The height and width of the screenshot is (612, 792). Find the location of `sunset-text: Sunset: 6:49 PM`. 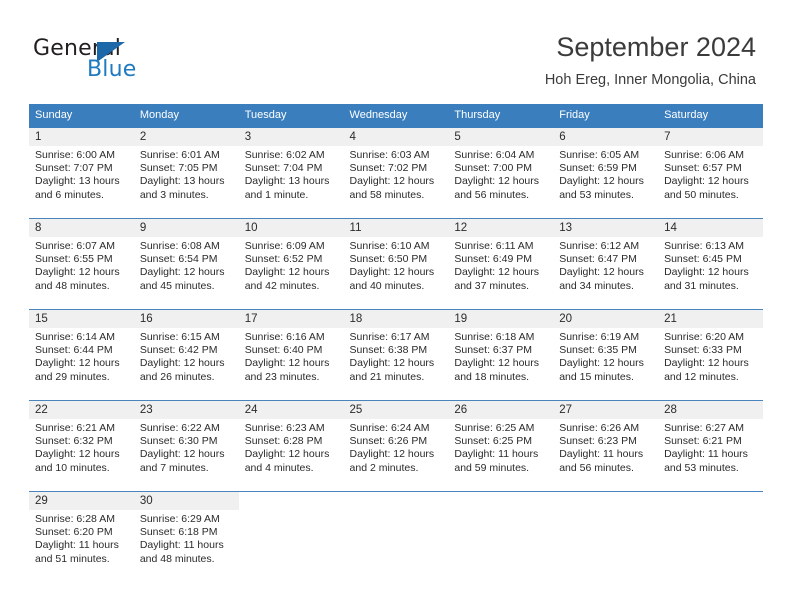

sunset-text: Sunset: 6:49 PM is located at coordinates (493, 259).